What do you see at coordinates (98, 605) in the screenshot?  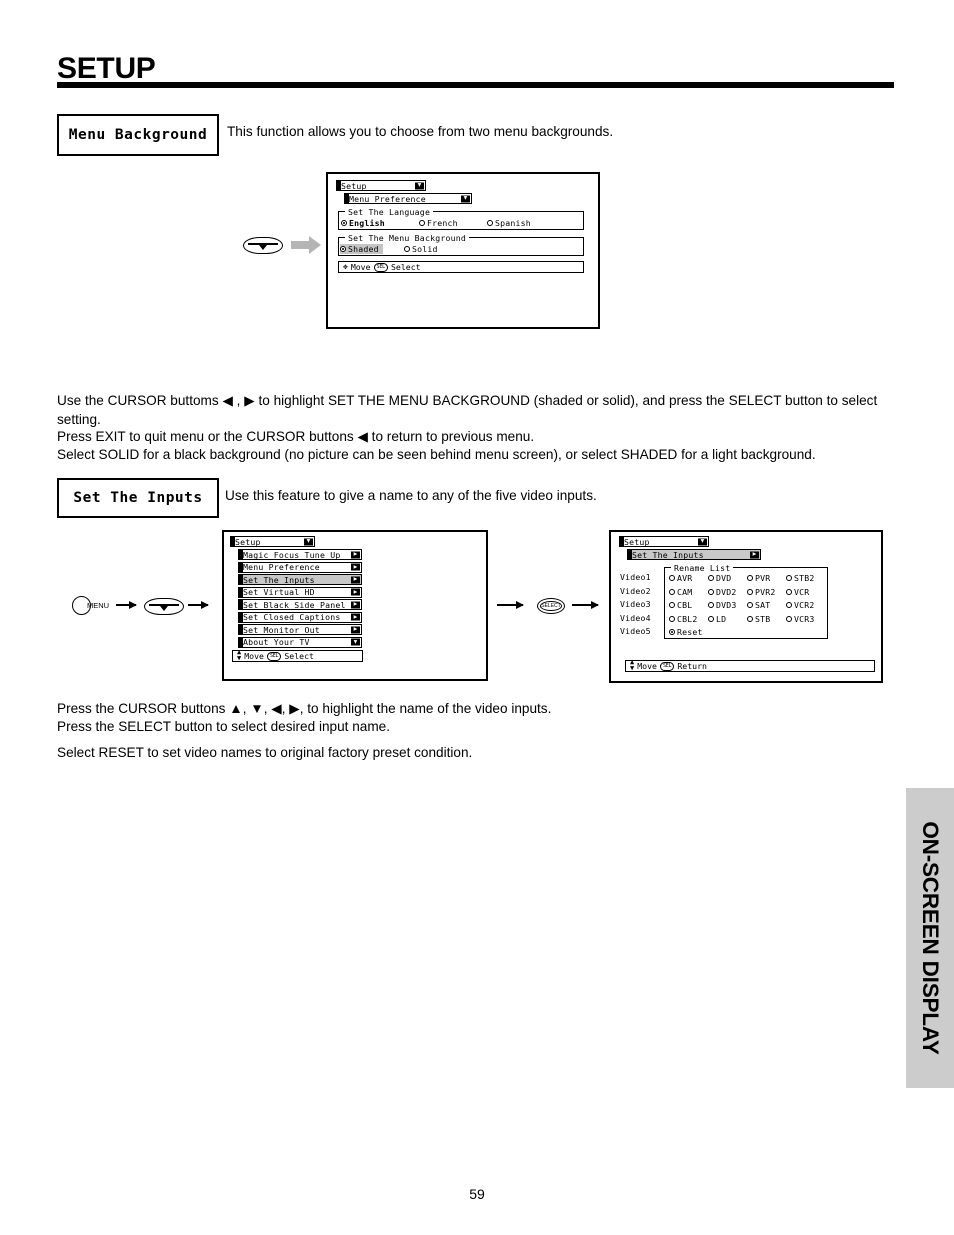 I see `menu-button-label: MENU` at bounding box center [98, 605].